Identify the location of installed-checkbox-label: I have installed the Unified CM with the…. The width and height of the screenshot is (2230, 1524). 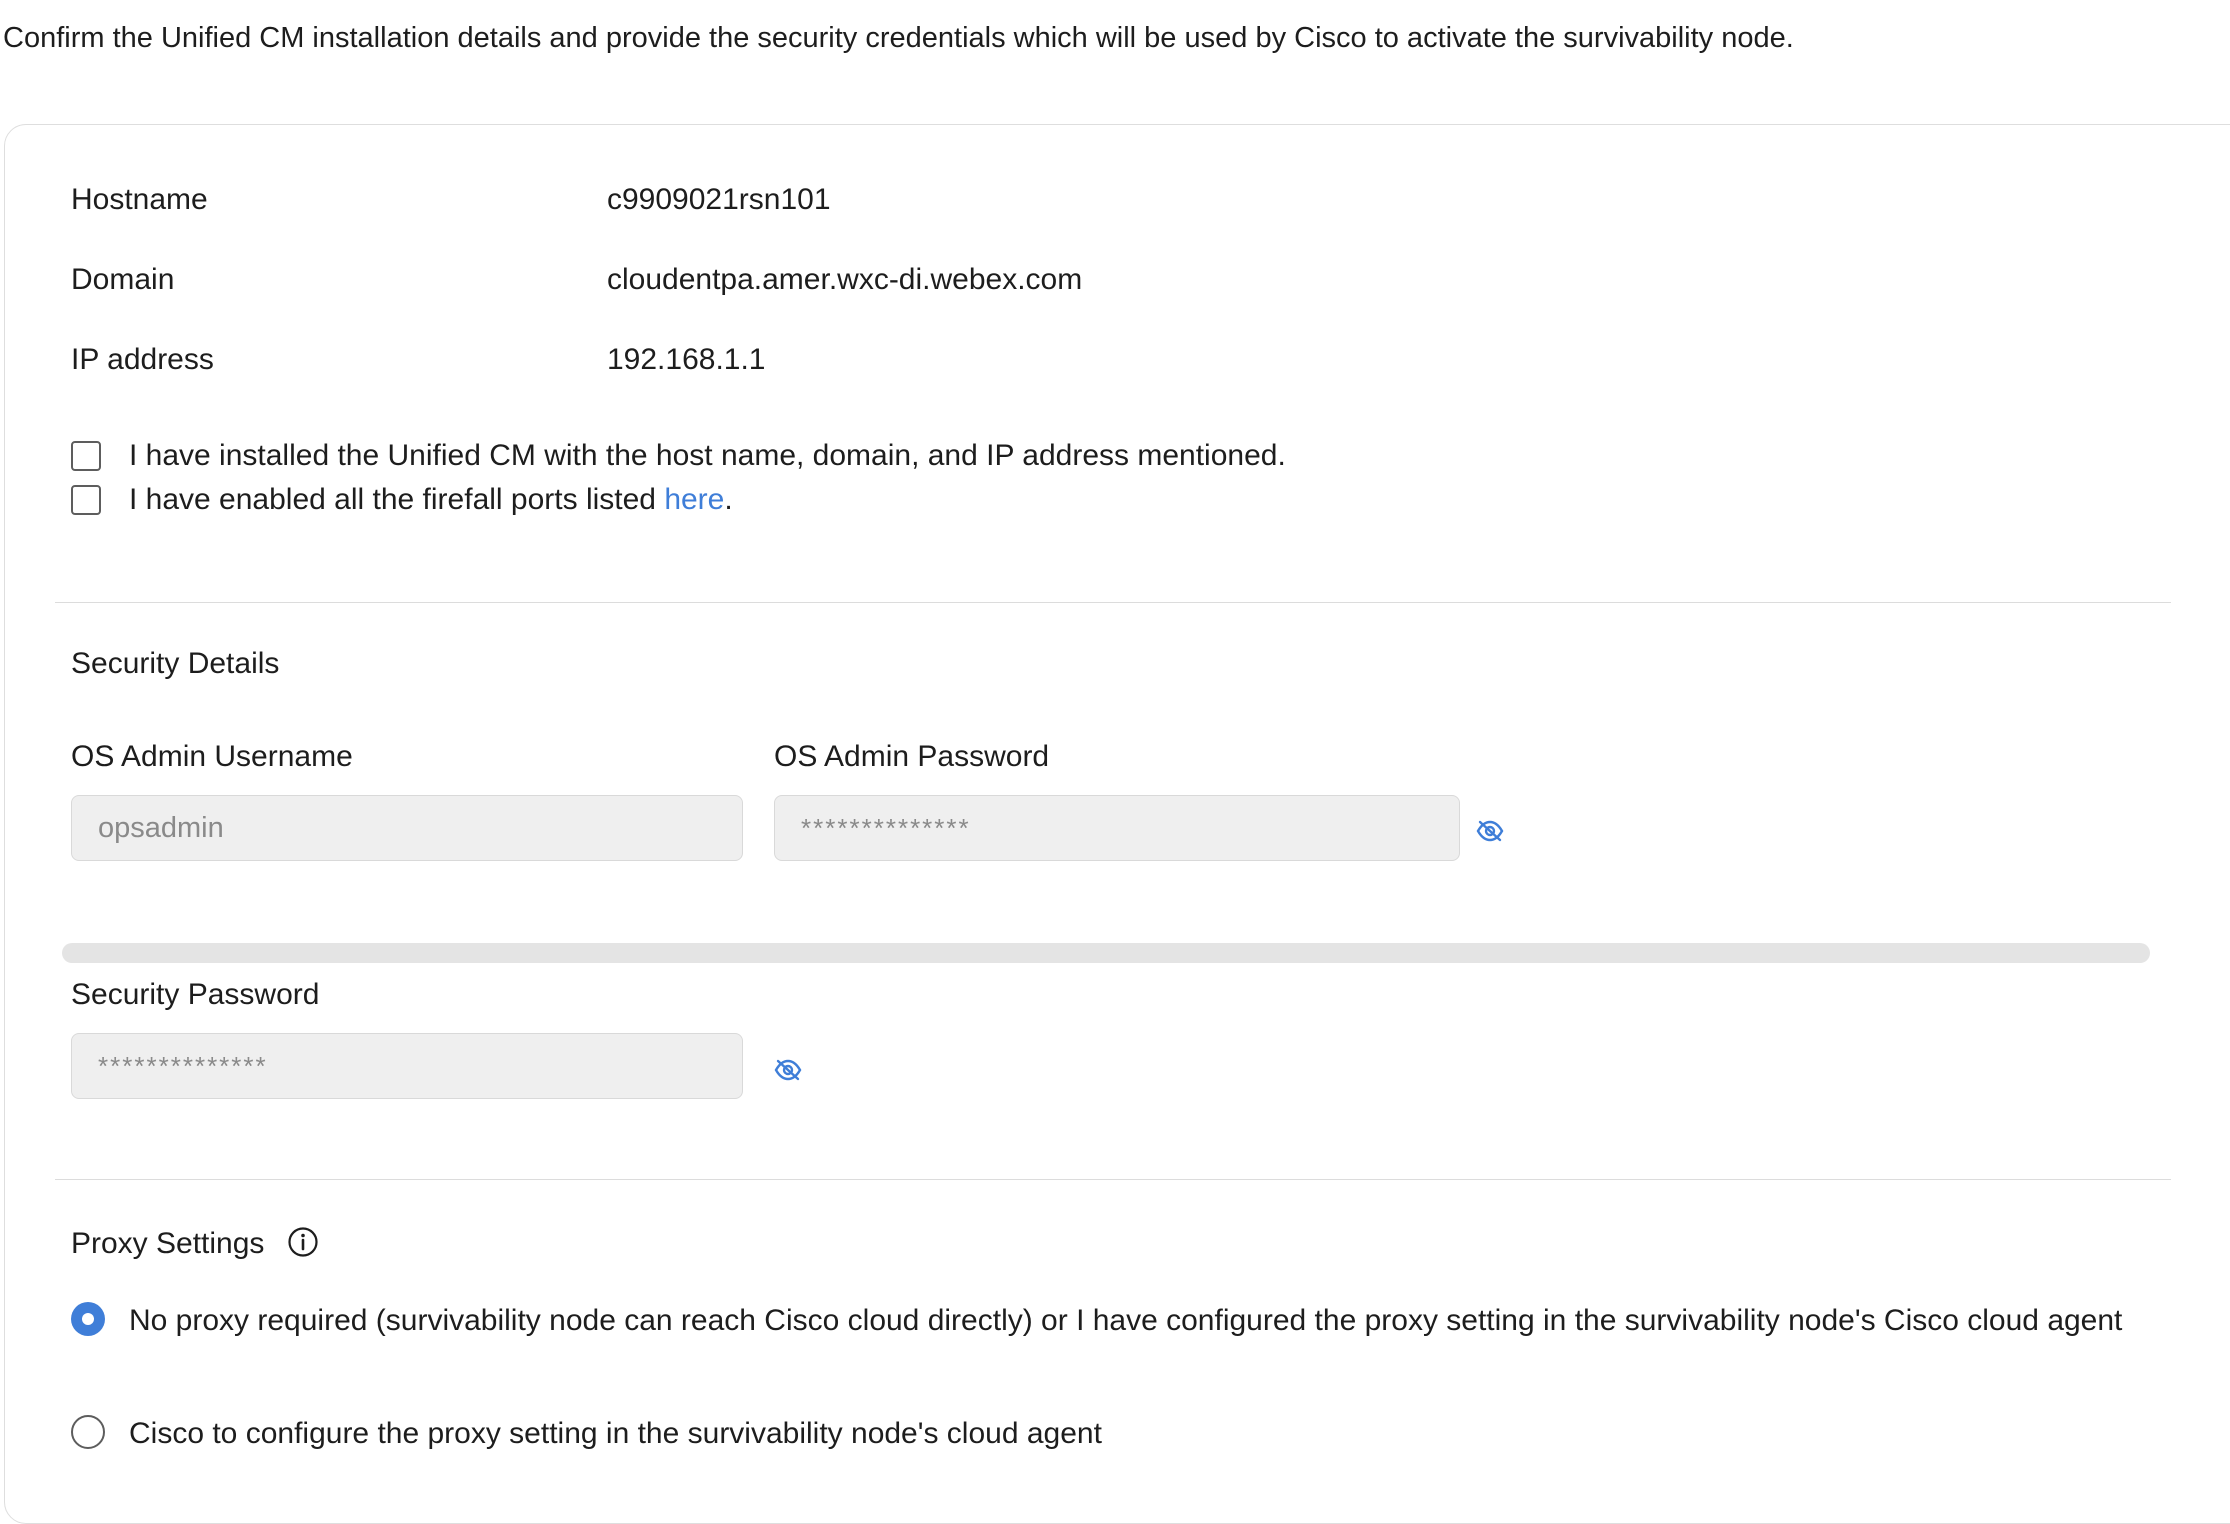
(707, 455).